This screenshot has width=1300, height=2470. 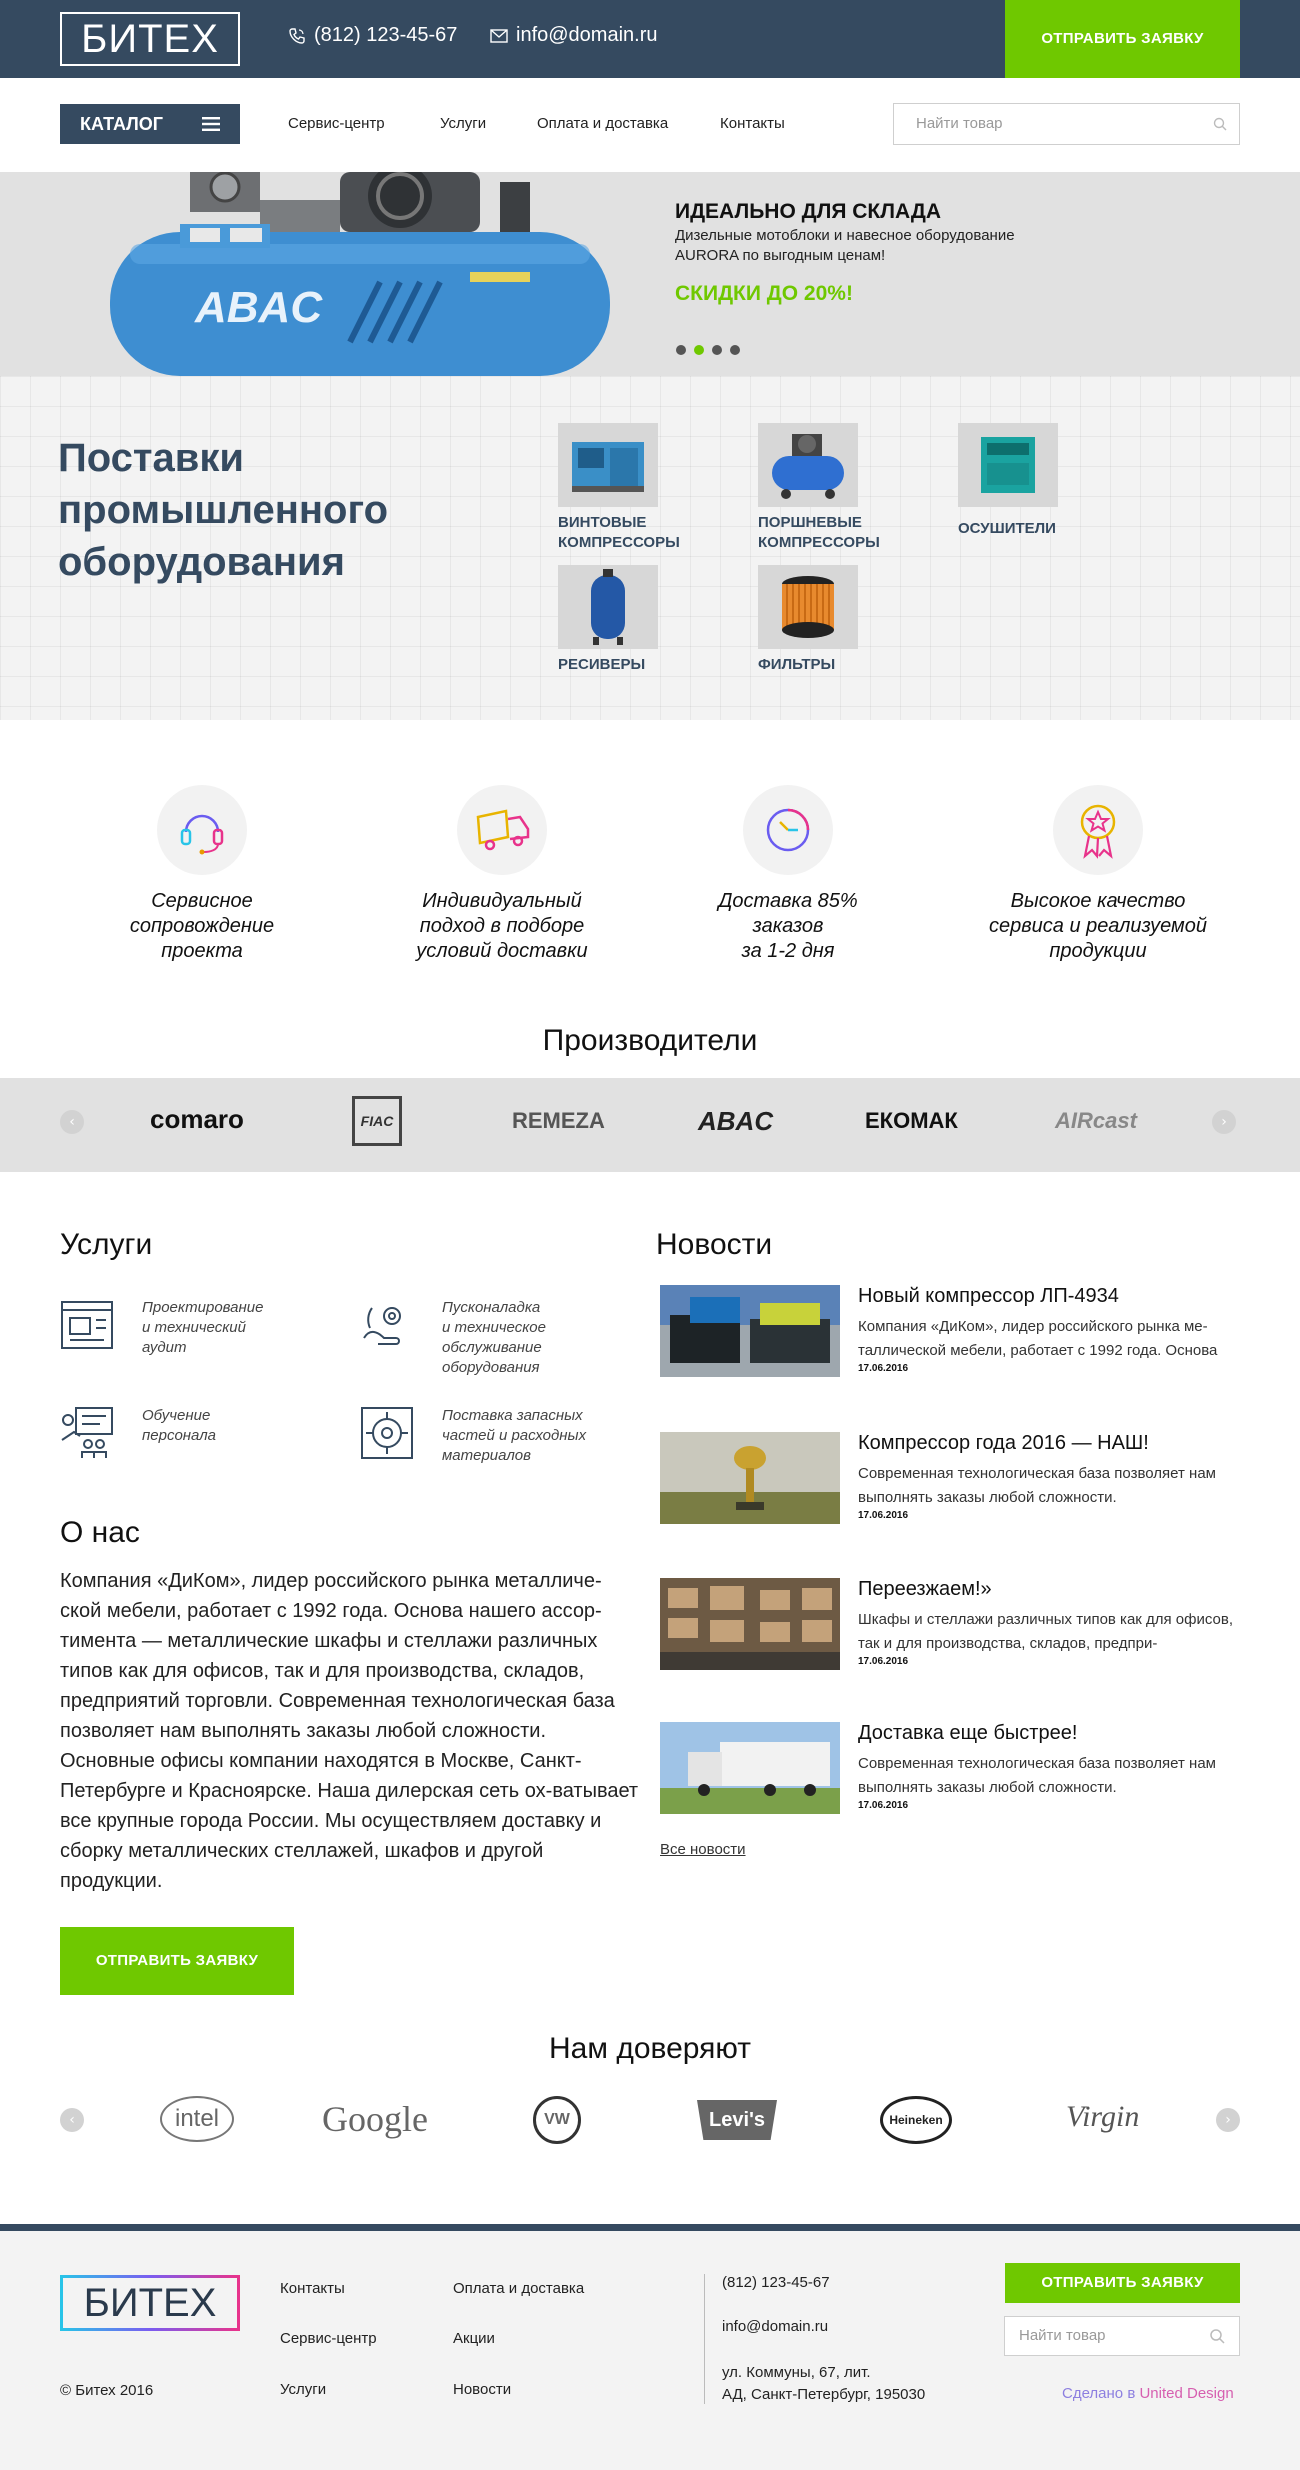 I want to click on brand-logo-aircast: AIRcast, so click(x=1096, y=1121).